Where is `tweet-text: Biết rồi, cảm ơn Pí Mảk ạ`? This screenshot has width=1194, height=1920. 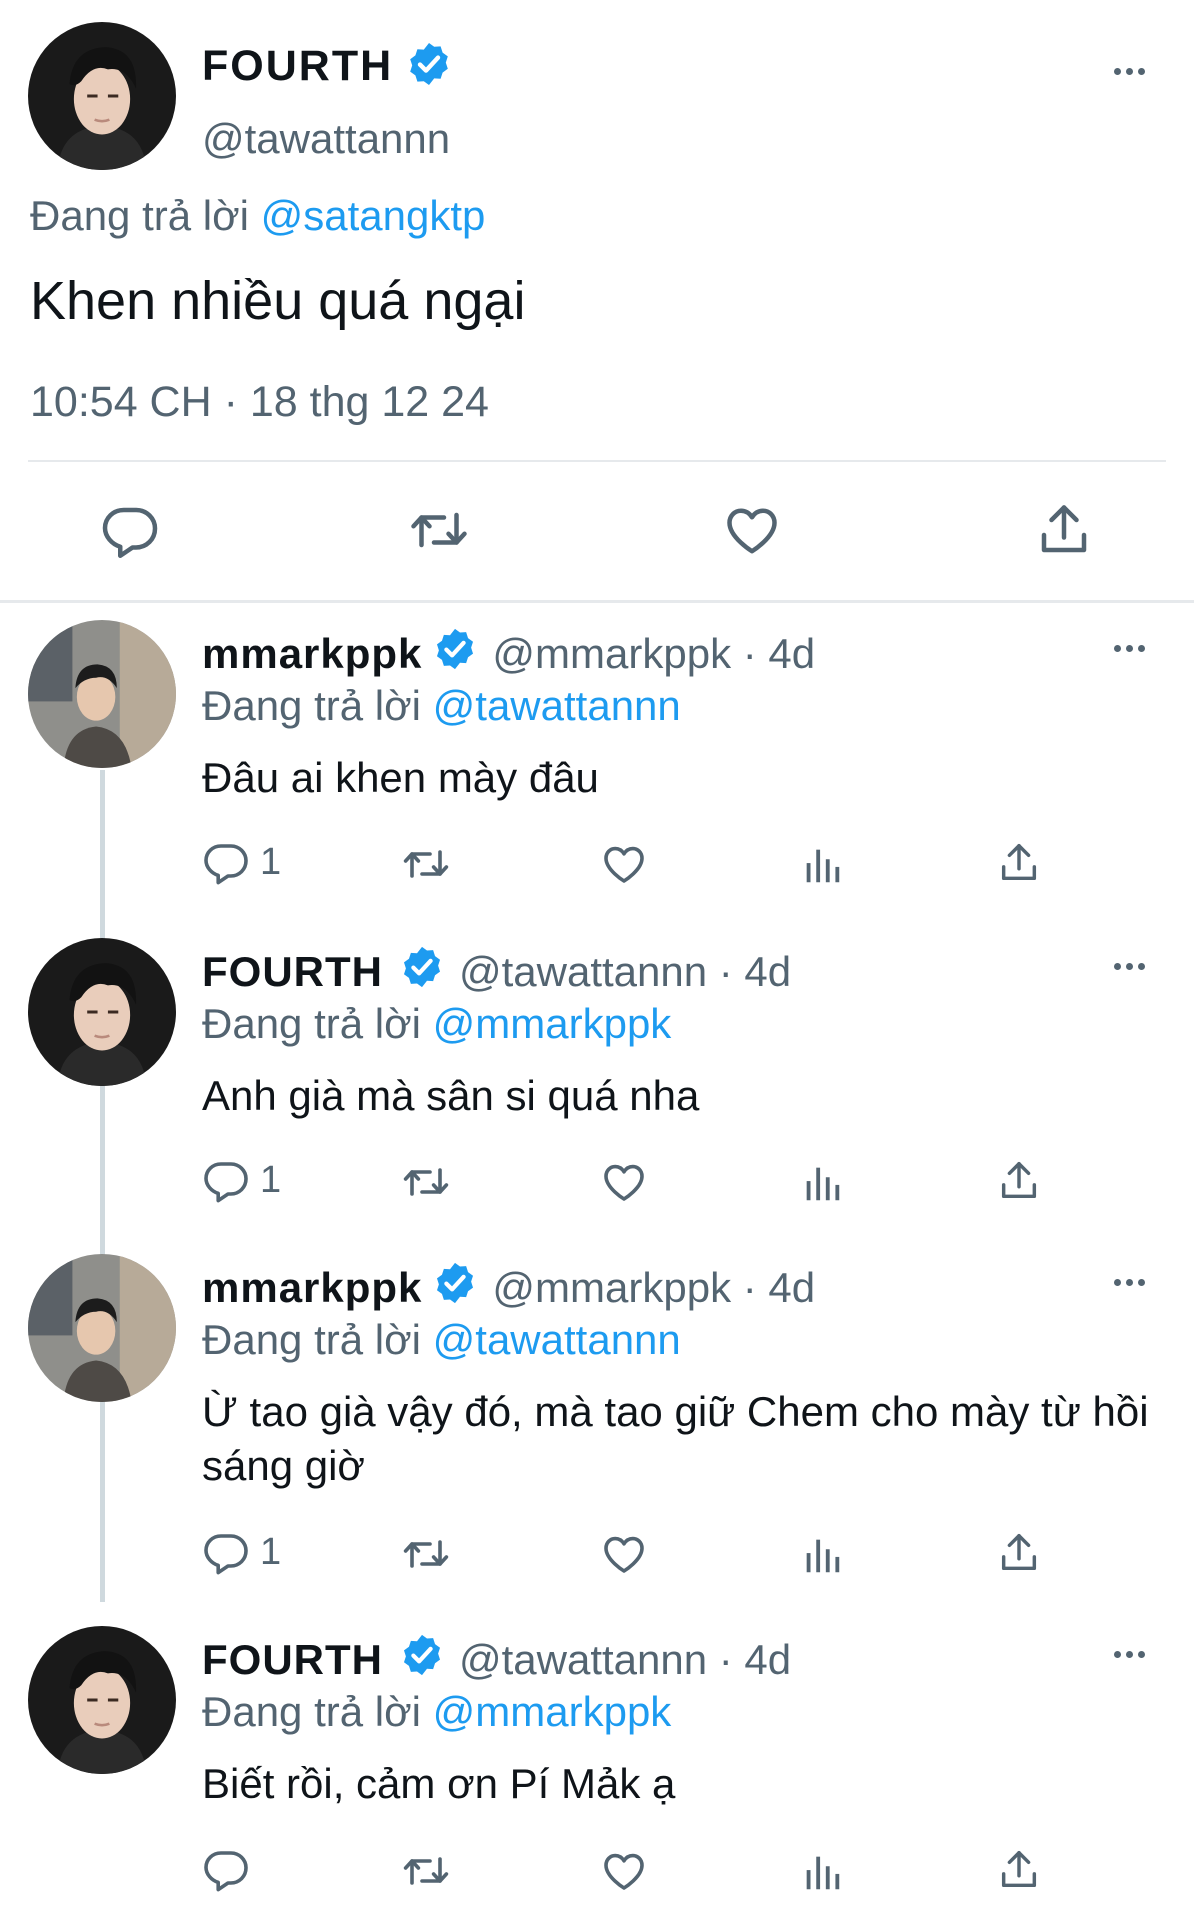
tweet-text: Biết rồi, cảm ơn Pí Mảk ạ is located at coordinates (439, 1783).